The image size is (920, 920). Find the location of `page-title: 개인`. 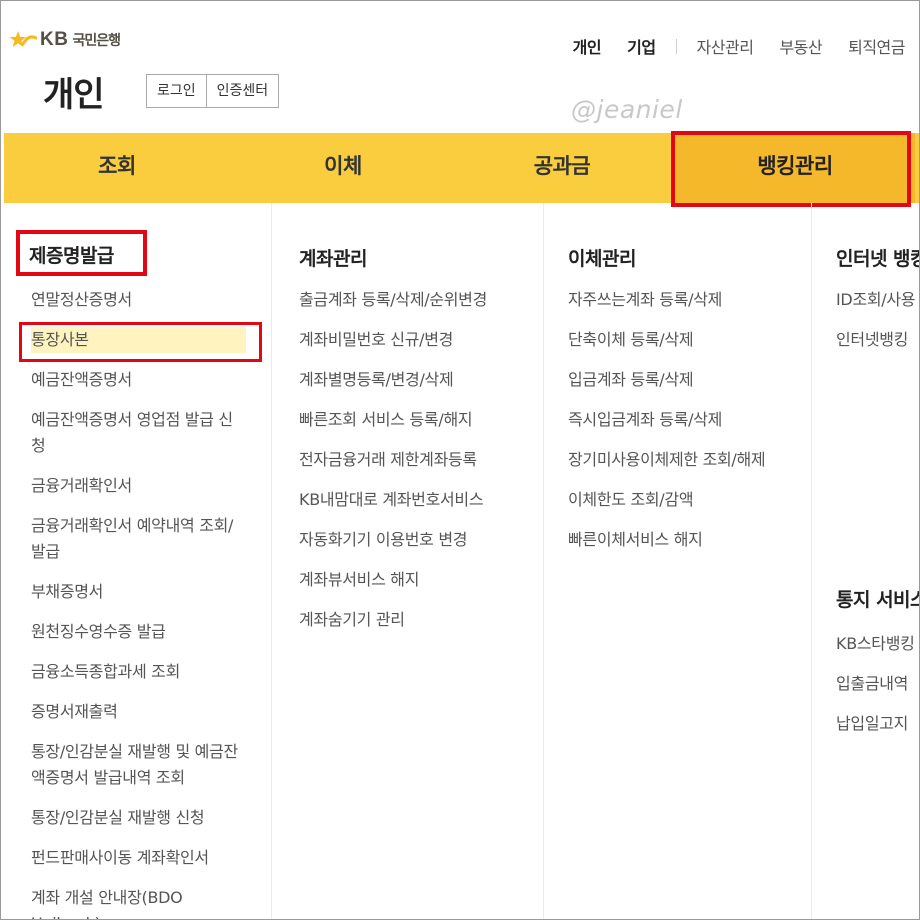

page-title: 개인 is located at coordinates (74, 95).